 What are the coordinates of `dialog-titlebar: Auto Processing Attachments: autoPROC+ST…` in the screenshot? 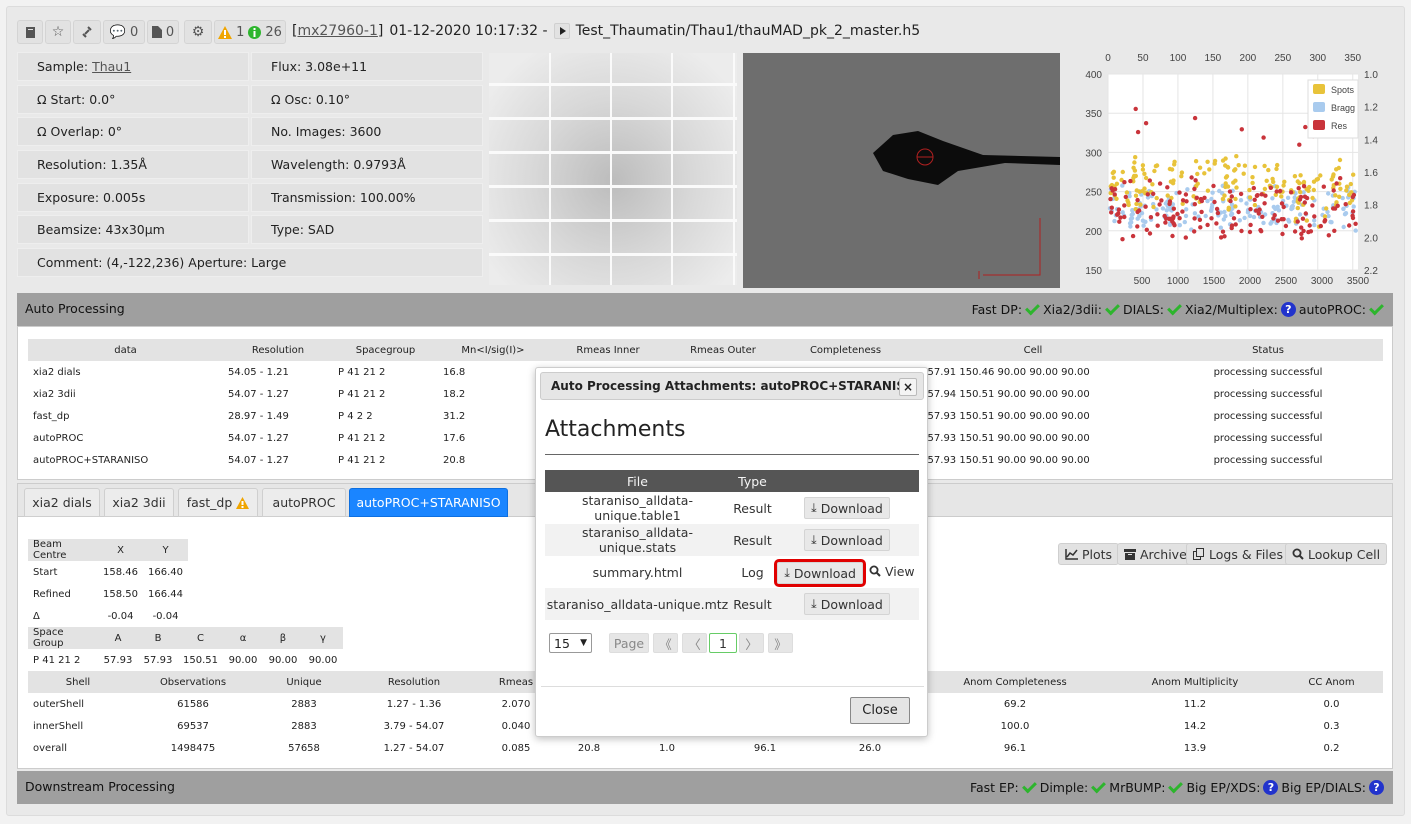 It's located at (732, 386).